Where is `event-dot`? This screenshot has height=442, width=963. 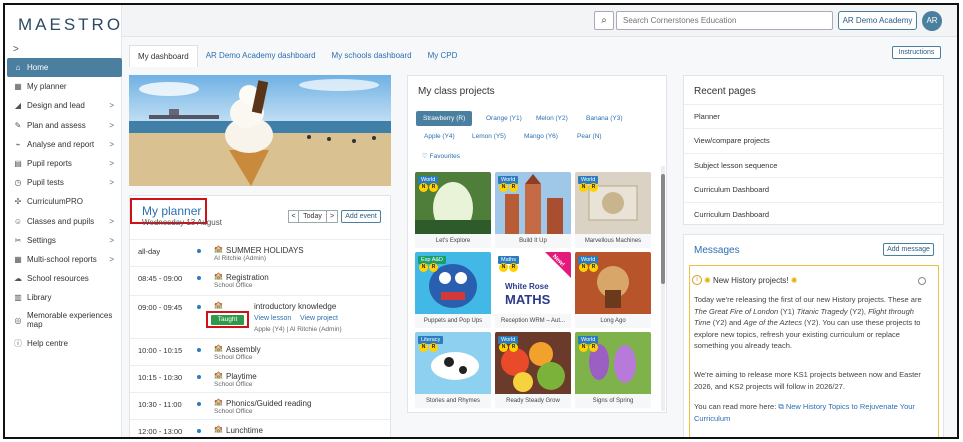
event-dot is located at coordinates (199, 278).